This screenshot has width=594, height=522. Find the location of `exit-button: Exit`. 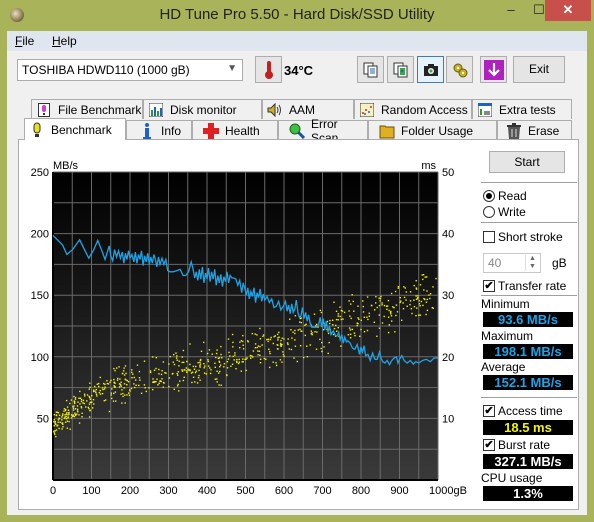

exit-button: Exit is located at coordinates (539, 69).